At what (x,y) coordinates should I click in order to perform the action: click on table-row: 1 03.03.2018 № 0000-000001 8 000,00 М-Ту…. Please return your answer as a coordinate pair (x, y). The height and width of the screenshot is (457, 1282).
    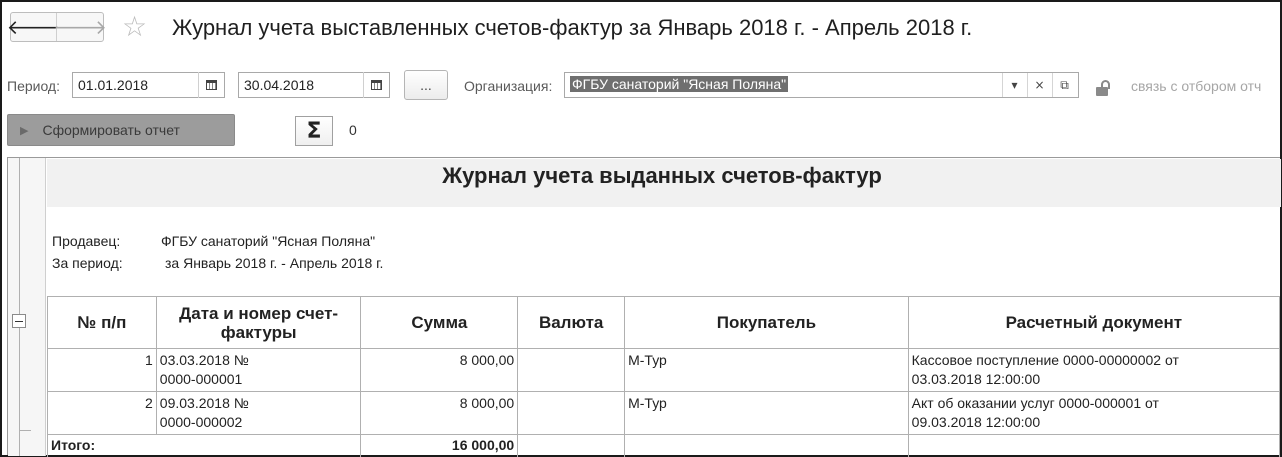
    Looking at the image, I should click on (664, 370).